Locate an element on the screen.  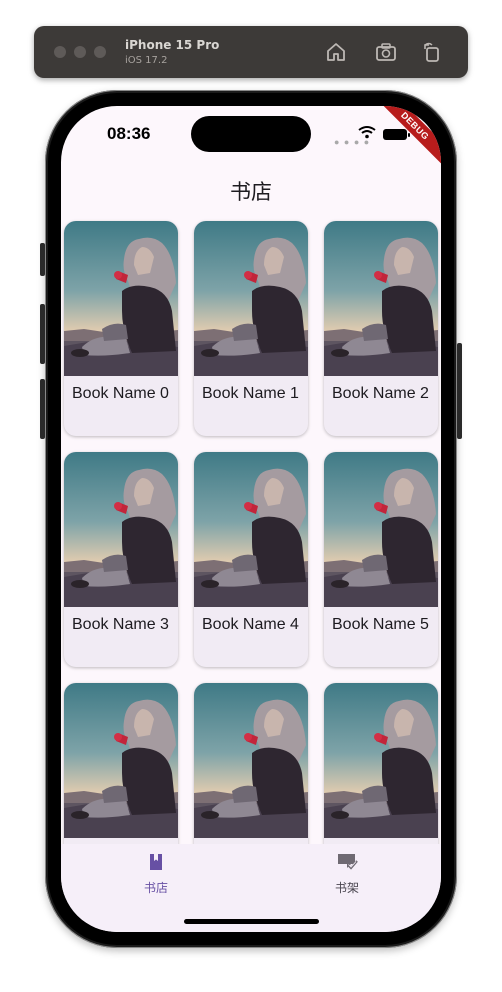
book-icon is located at coordinates (156, 862).